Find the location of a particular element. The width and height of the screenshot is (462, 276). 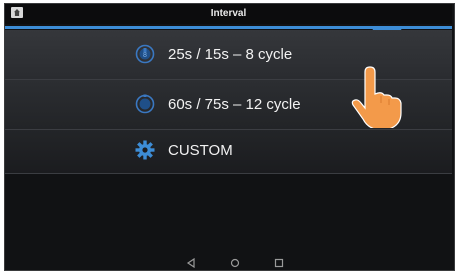

page-title: Interval is located at coordinates (228, 13).